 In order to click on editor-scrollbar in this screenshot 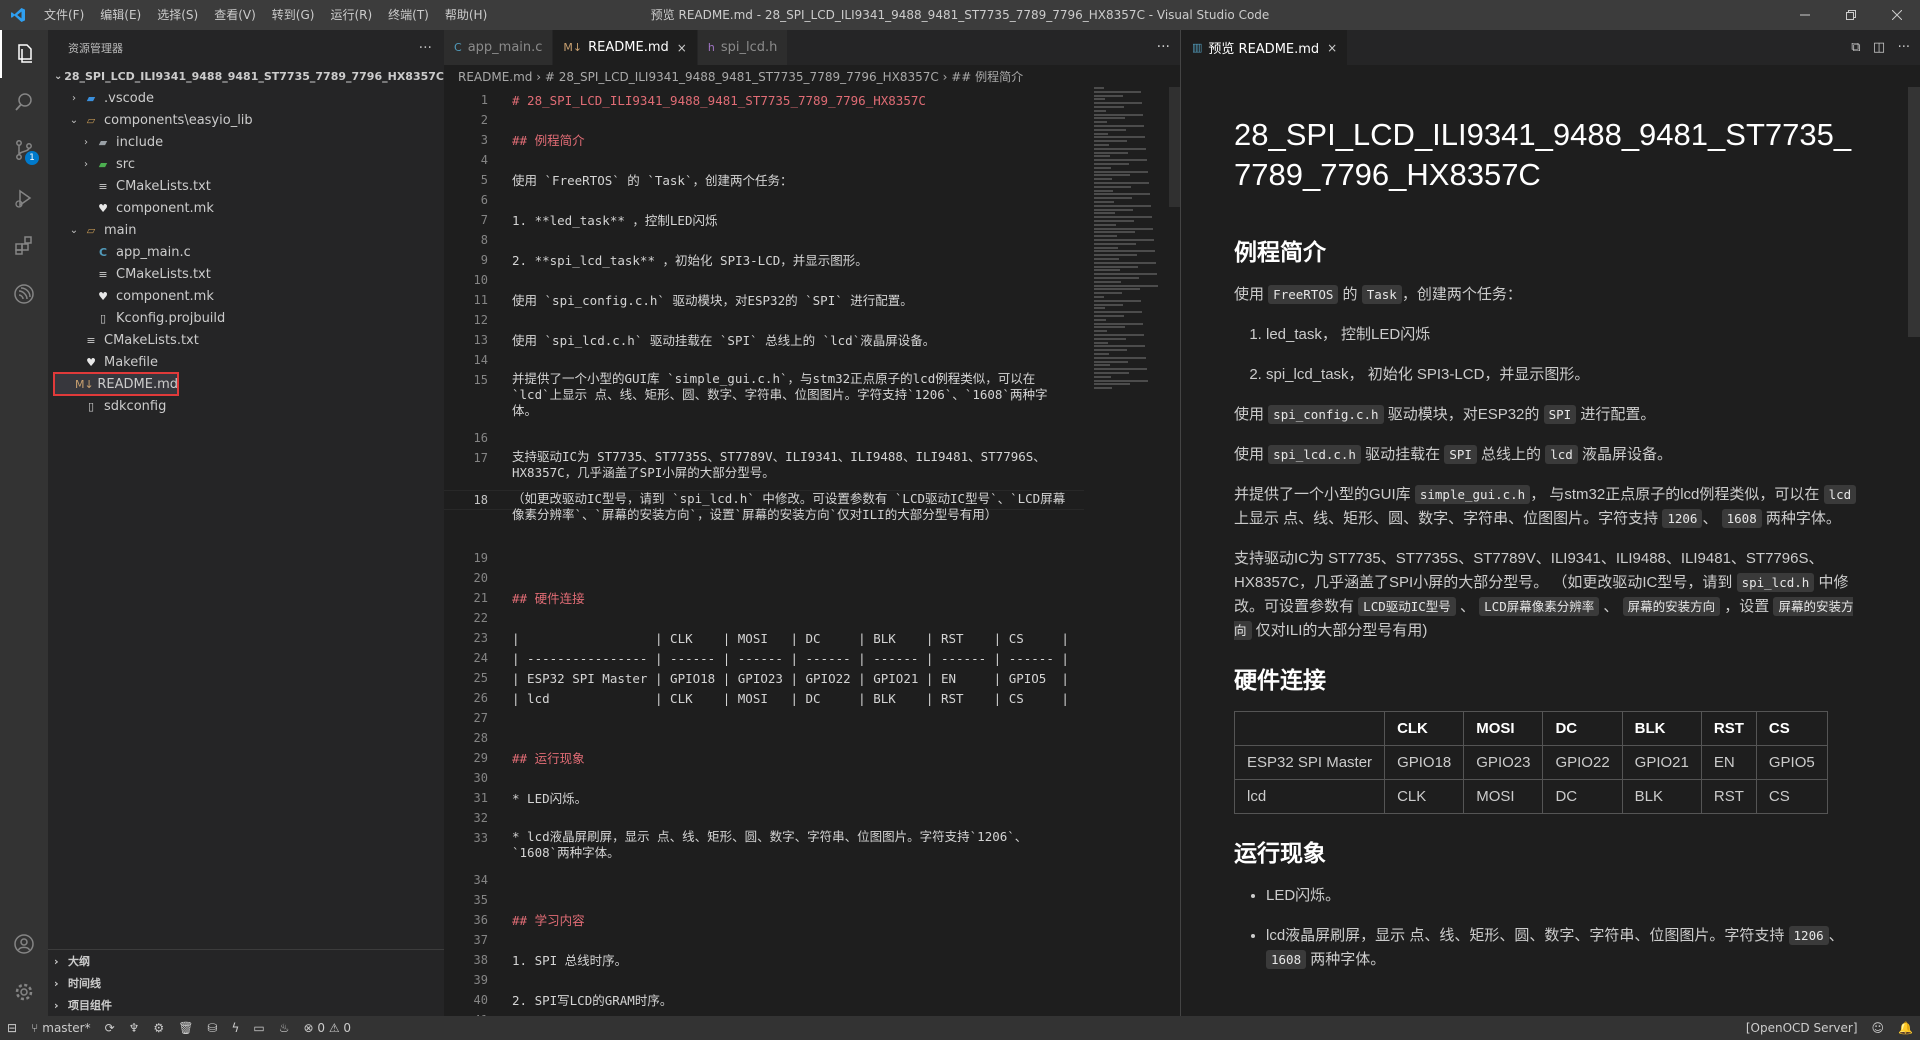, I will do `click(1174, 147)`.